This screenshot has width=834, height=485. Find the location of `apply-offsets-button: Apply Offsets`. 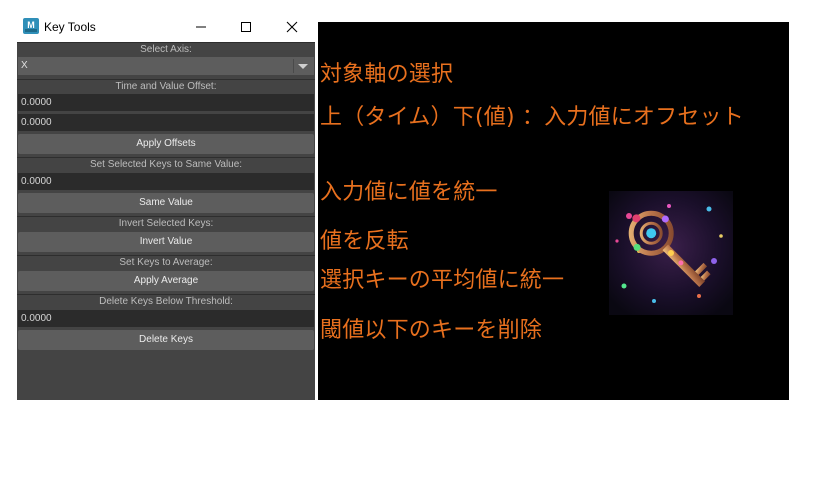

apply-offsets-button: Apply Offsets is located at coordinates (166, 144).